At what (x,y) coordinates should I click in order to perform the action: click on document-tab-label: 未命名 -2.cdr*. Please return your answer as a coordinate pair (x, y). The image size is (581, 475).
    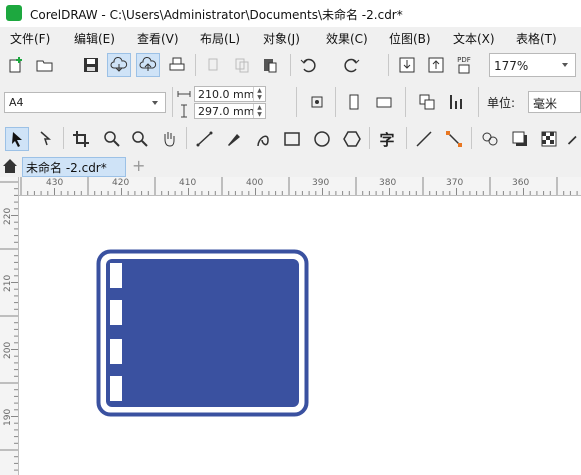
    Looking at the image, I should click on (66, 168).